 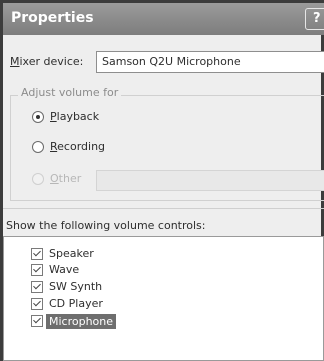 What do you see at coordinates (37, 304) in the screenshot?
I see `cd-player-checkbox` at bounding box center [37, 304].